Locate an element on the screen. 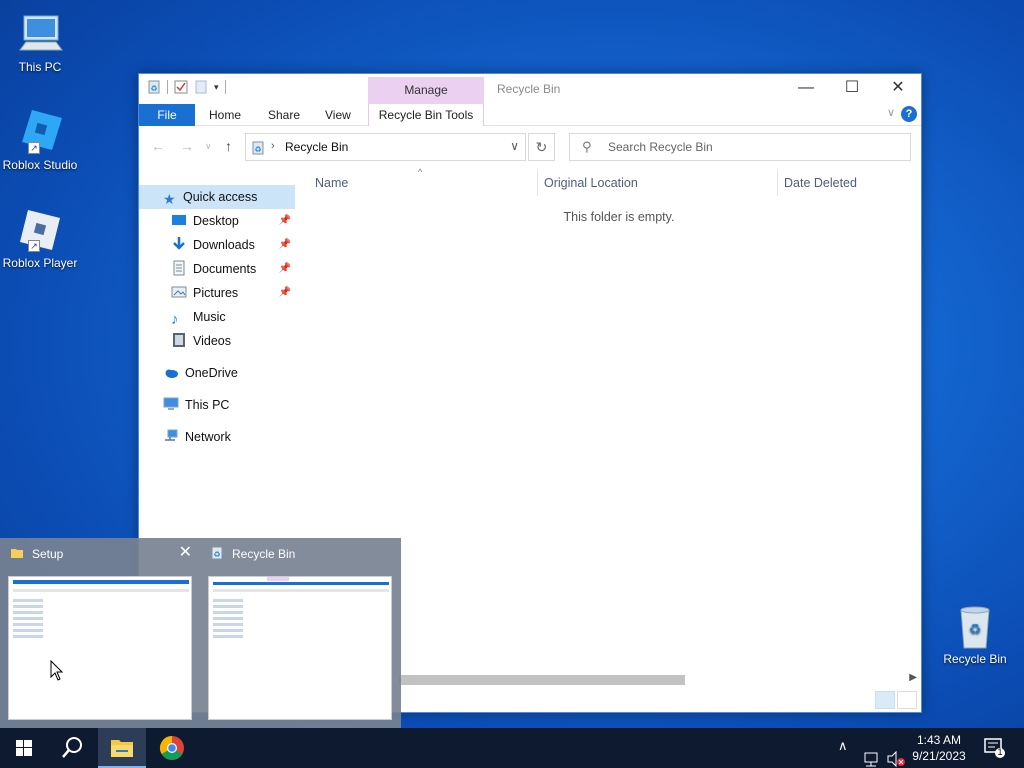 The image size is (1024, 768). minimize-button: — is located at coordinates (806, 89).